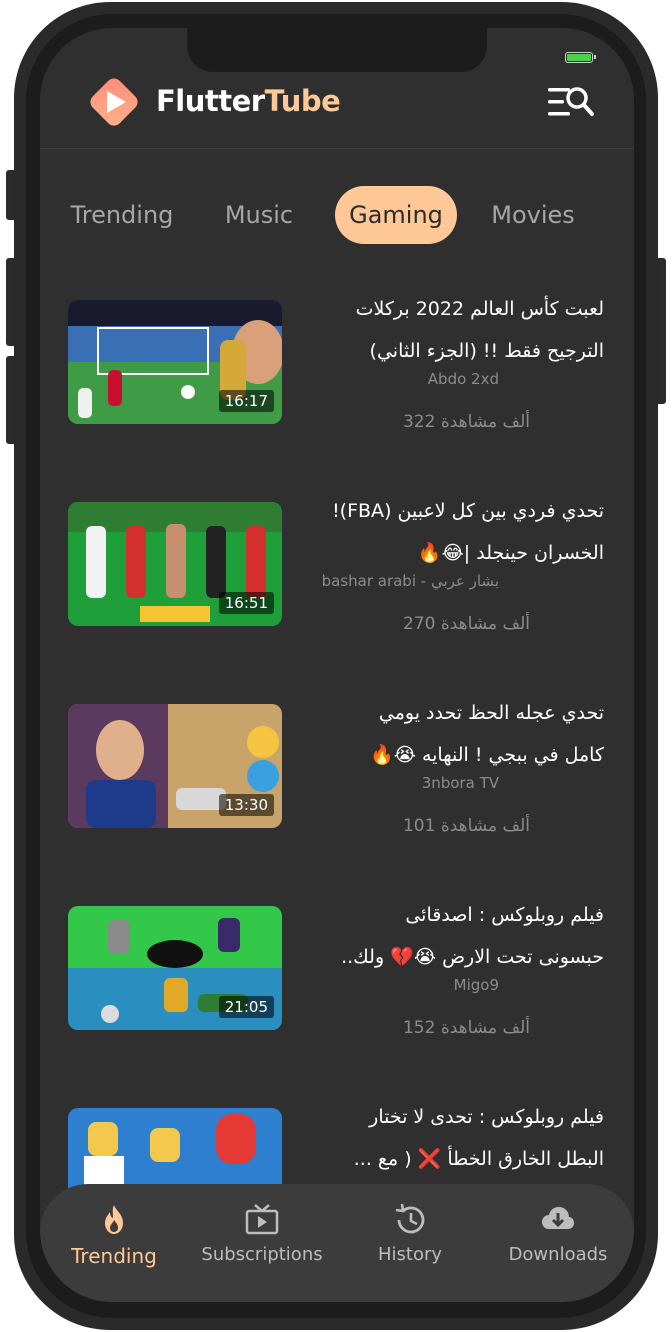 This screenshot has height=1332, width=672. Describe the element at coordinates (114, 1243) in the screenshot. I see `nav-trending: Trending` at that location.